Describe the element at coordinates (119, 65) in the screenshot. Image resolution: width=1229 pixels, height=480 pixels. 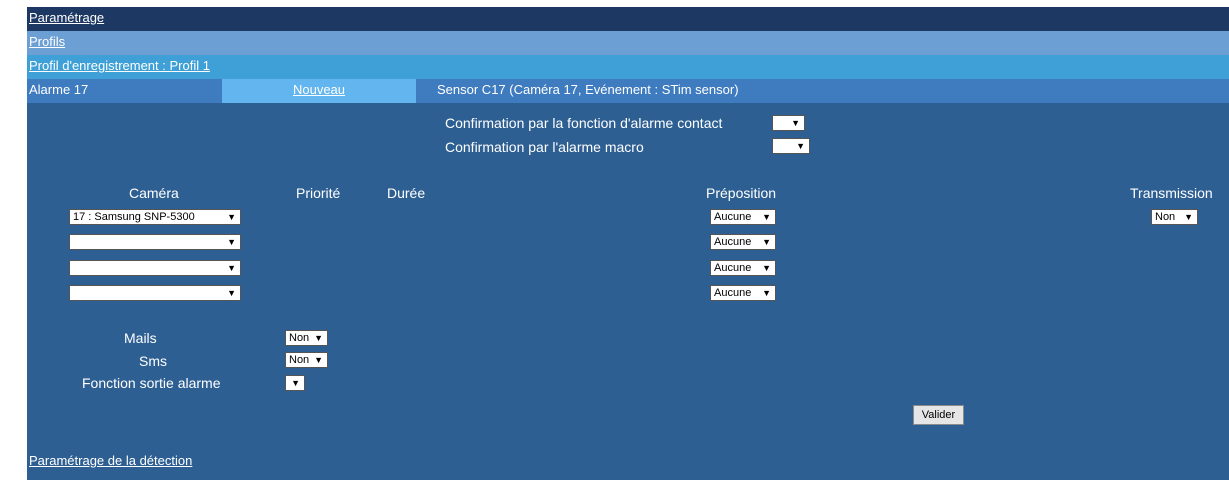
I see `profil-enregistrement-link: Profil d'enregistrement : Profil 1` at that location.